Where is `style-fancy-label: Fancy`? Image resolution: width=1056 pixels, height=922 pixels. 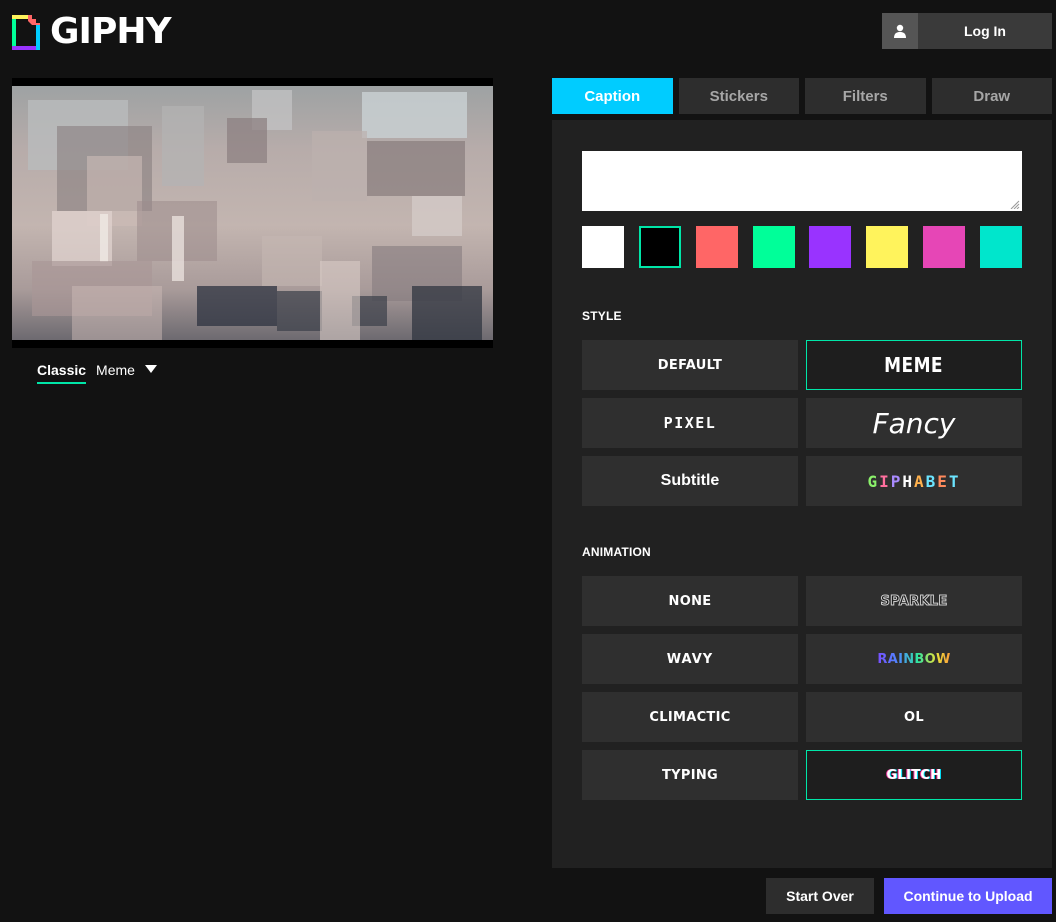 style-fancy-label: Fancy is located at coordinates (914, 423).